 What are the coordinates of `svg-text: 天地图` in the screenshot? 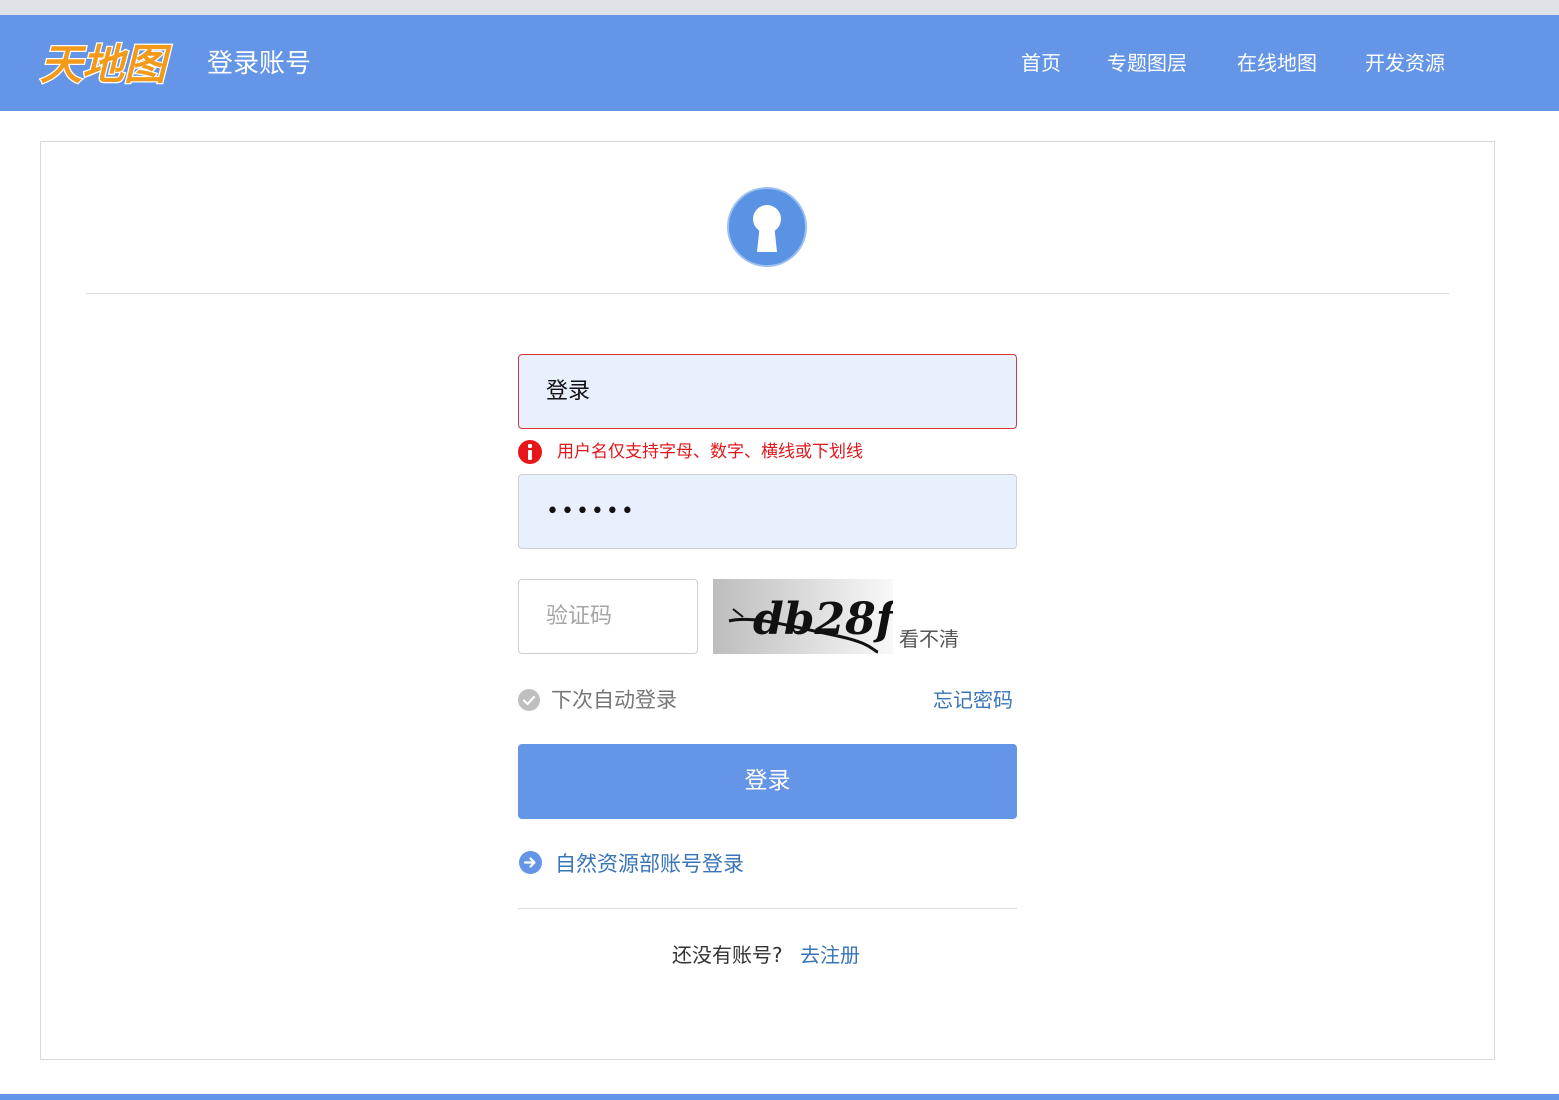 It's located at (106, 64).